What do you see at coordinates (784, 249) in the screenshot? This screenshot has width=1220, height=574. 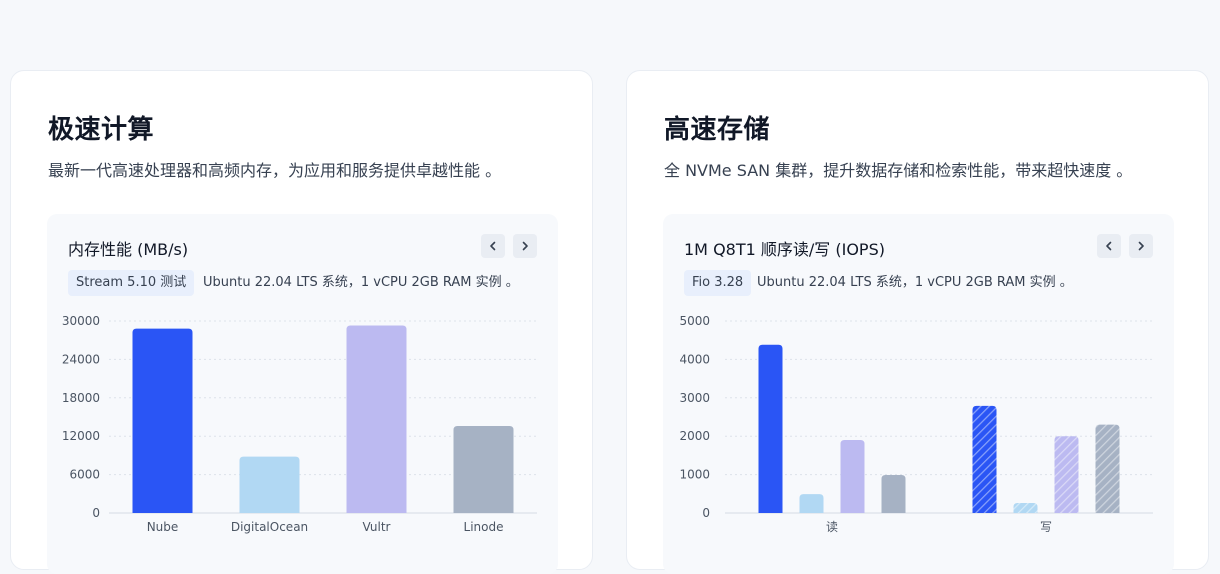 I see `chart-title: 1M Q8T1 顺序读/写 (IOPS)` at bounding box center [784, 249].